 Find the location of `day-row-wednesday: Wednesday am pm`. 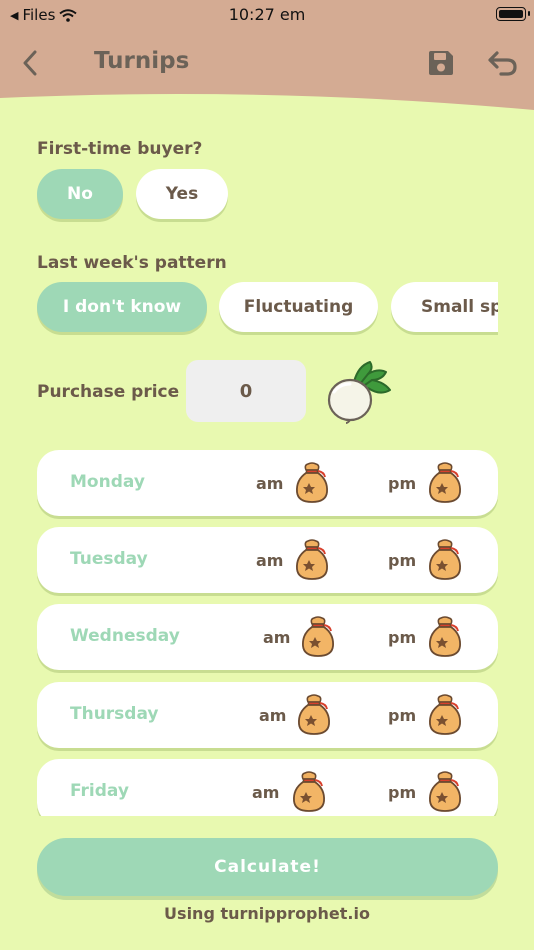

day-row-wednesday: Wednesday am pm is located at coordinates (267, 637).